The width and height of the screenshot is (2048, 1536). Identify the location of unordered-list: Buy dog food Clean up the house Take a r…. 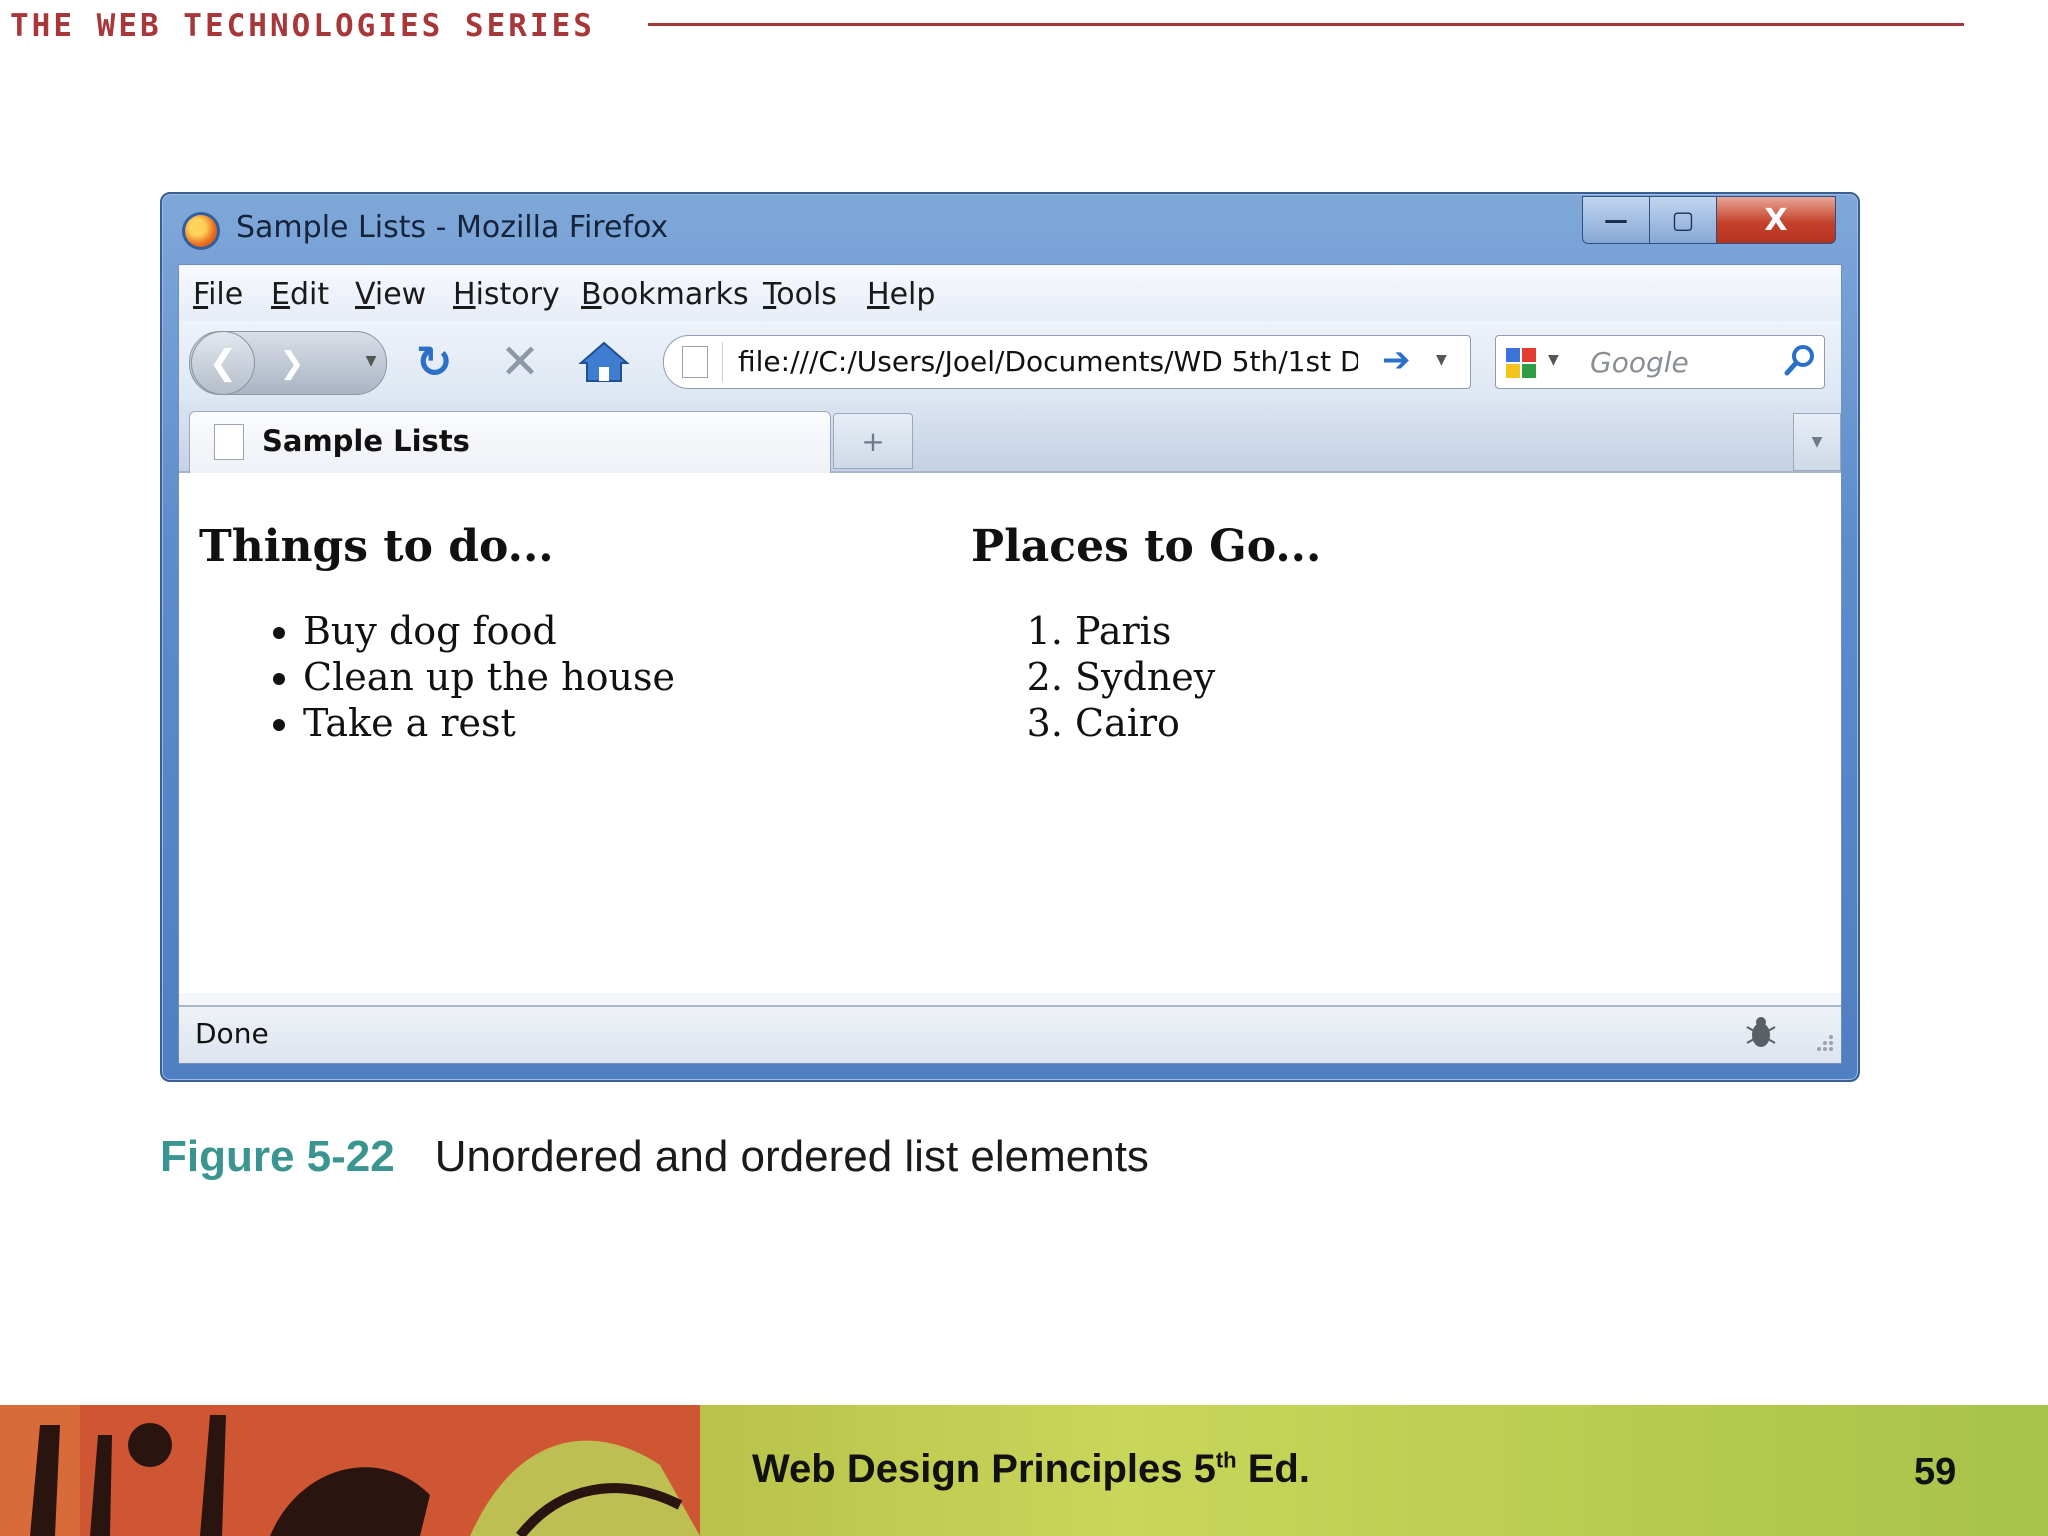
(437, 677).